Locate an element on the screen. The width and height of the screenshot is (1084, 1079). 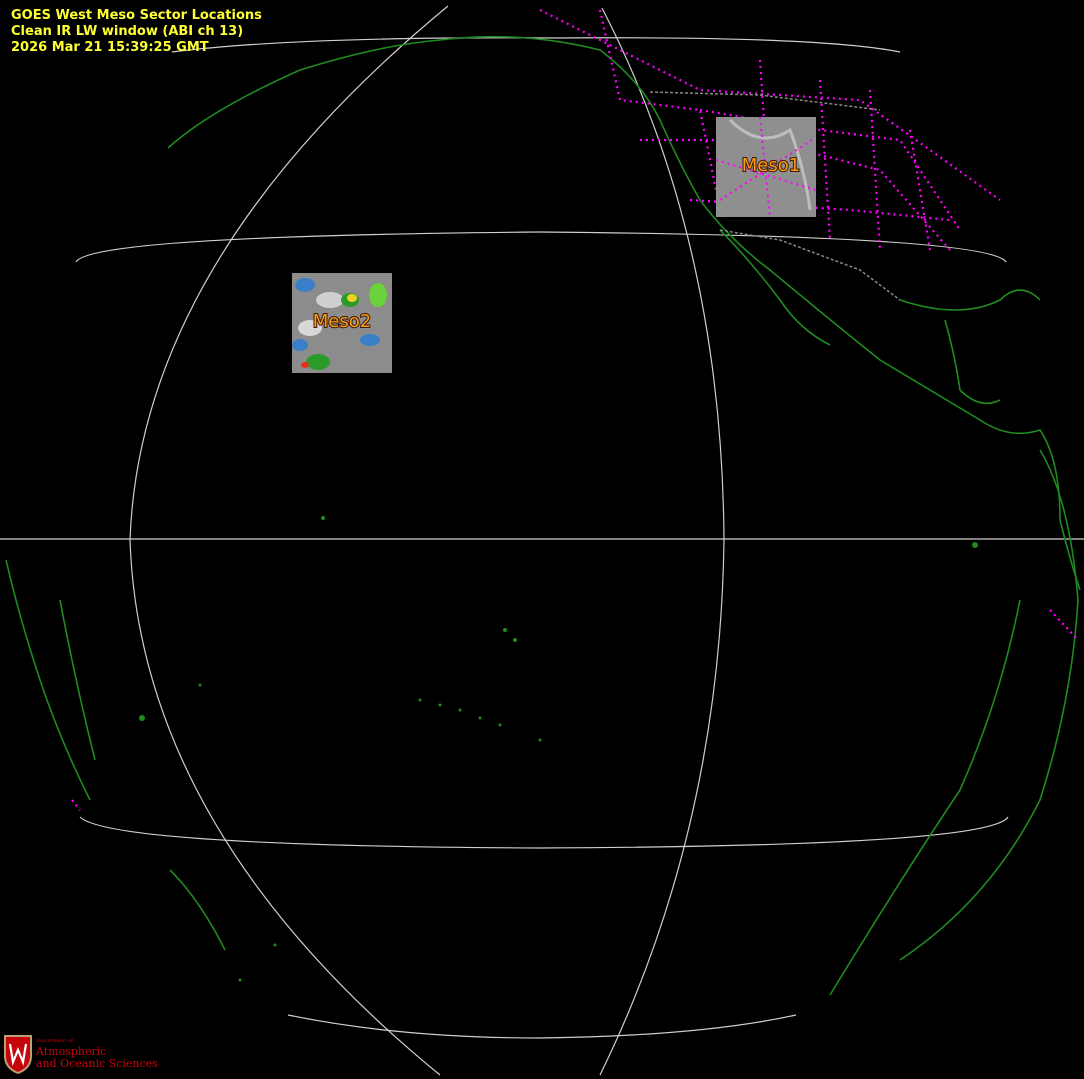
meso1-label: Meso1 is located at coordinates (771, 165).